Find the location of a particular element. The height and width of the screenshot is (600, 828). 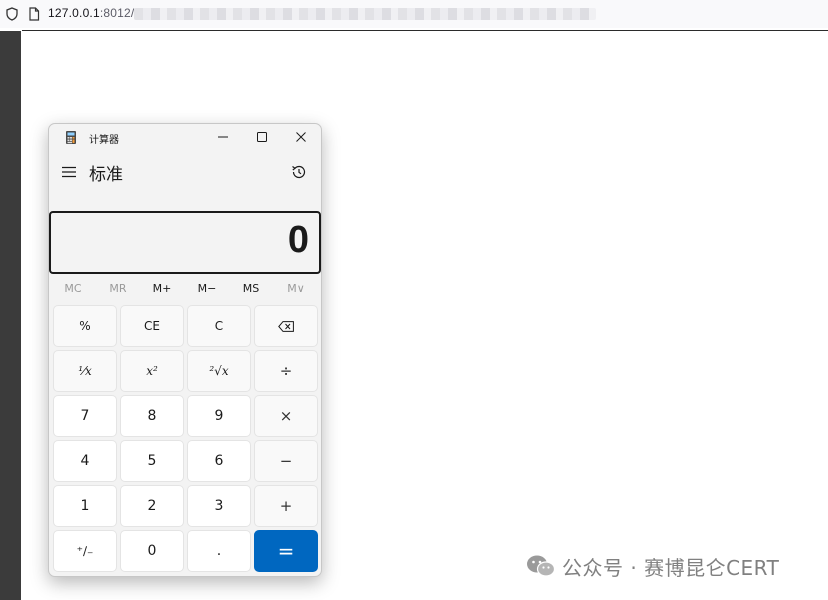

watermark-text: 公众号 · 赛博昆仑CERT is located at coordinates (671, 567).